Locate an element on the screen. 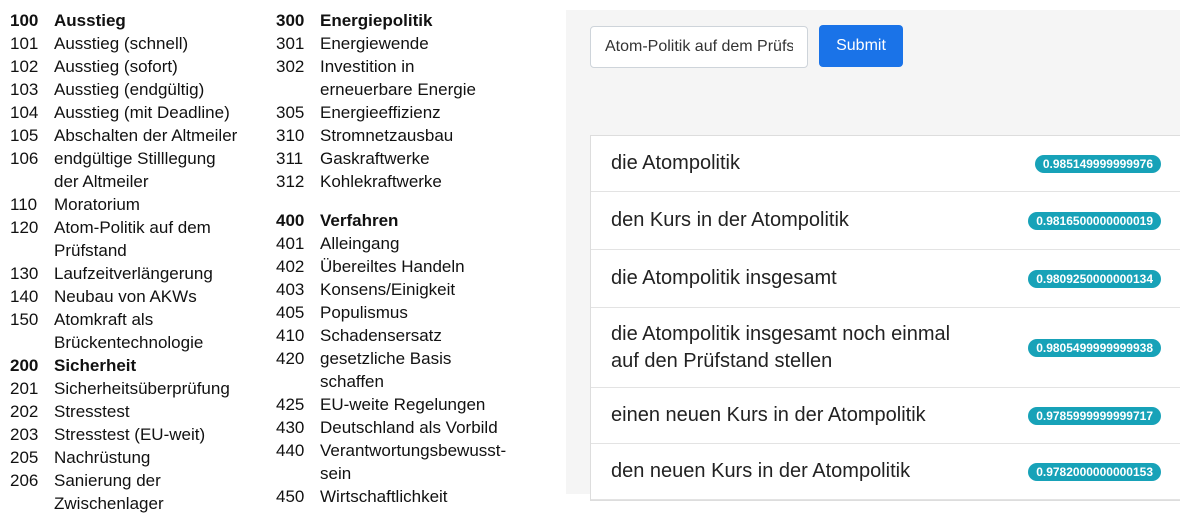  code-item: erneuerbare Energie is located at coordinates (421, 89).